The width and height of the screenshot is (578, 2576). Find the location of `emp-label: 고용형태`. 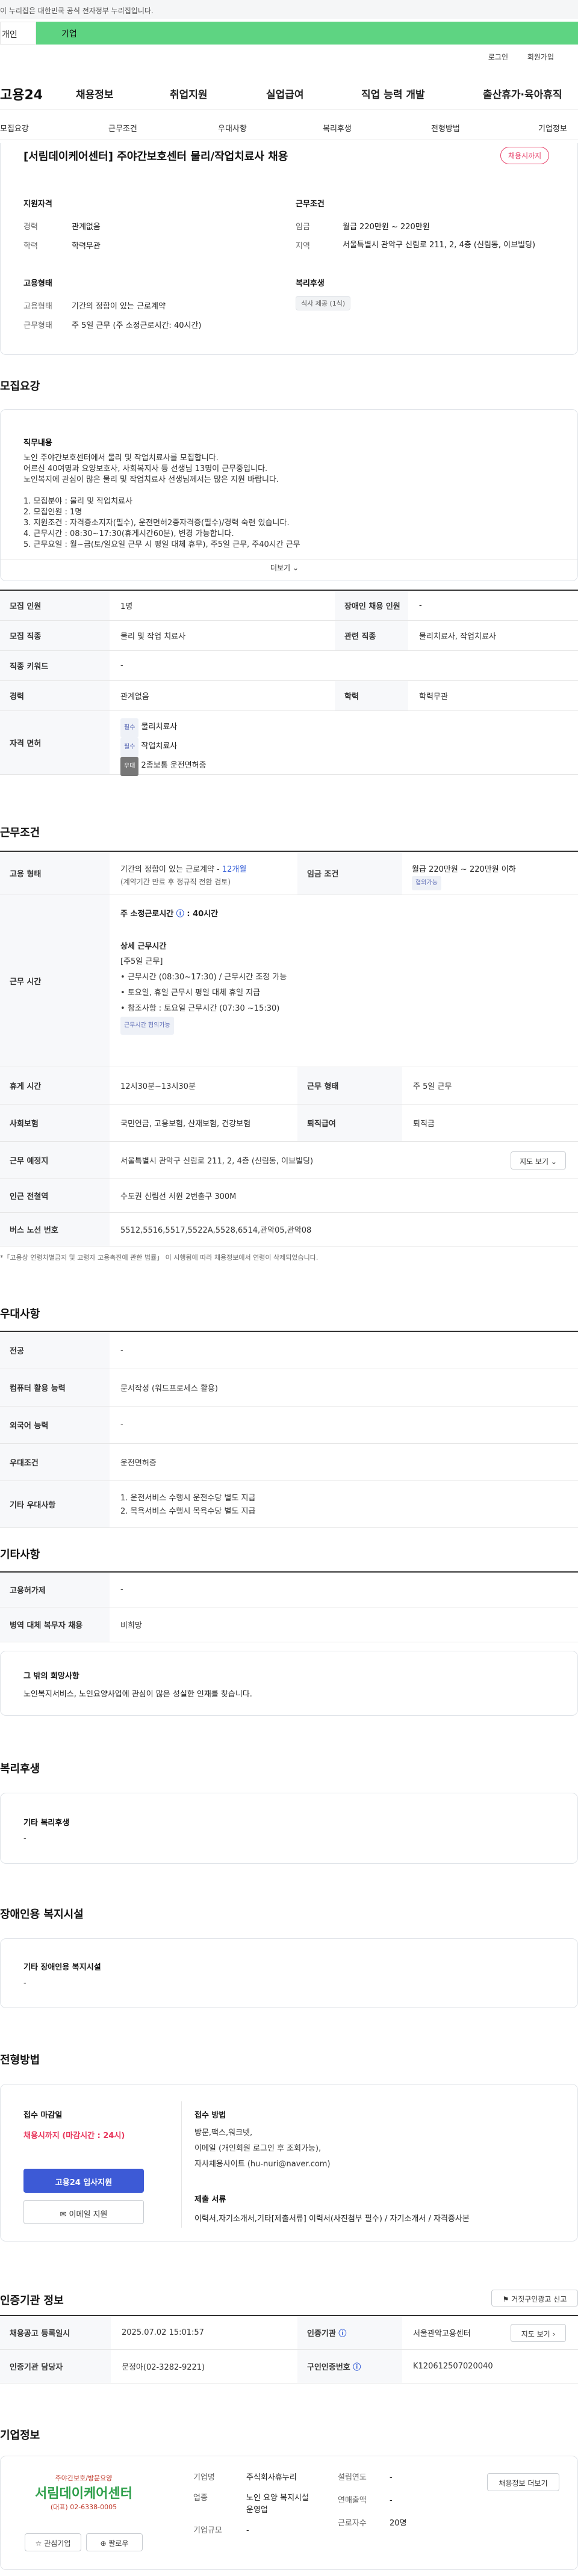

emp-label: 고용형태 is located at coordinates (37, 306).